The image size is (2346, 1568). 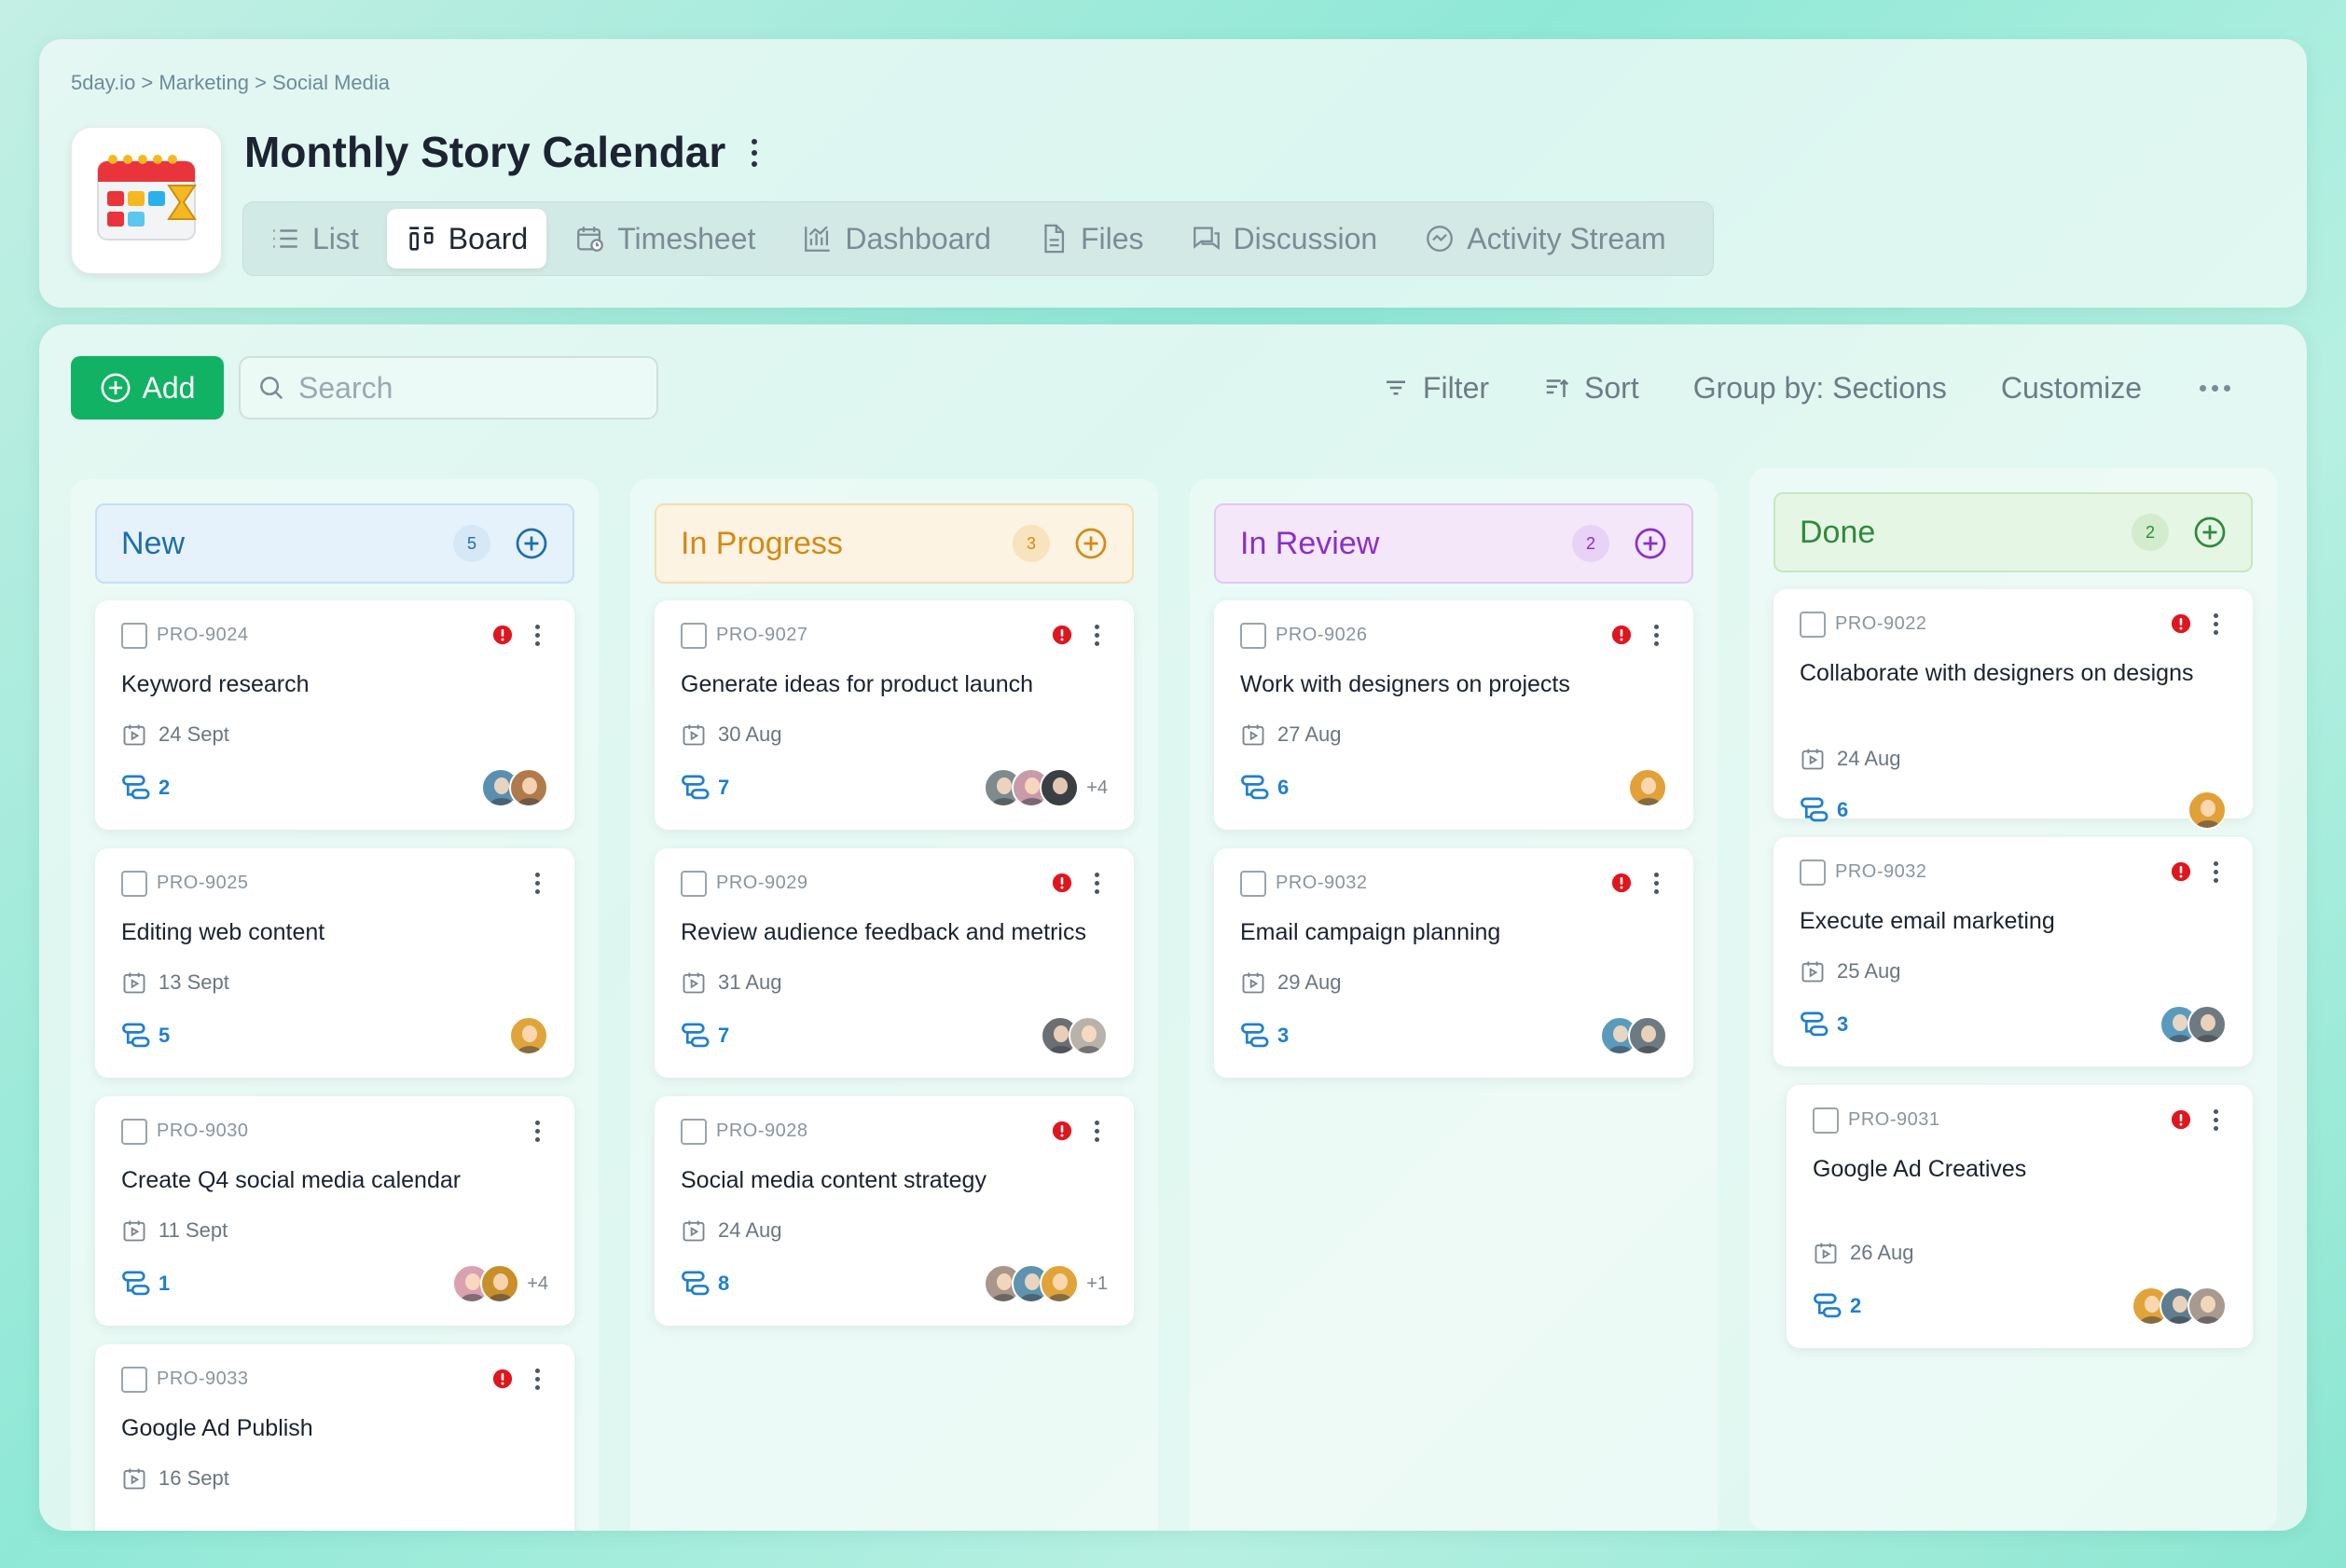 I want to click on tab-files: Files, so click(x=1091, y=238).